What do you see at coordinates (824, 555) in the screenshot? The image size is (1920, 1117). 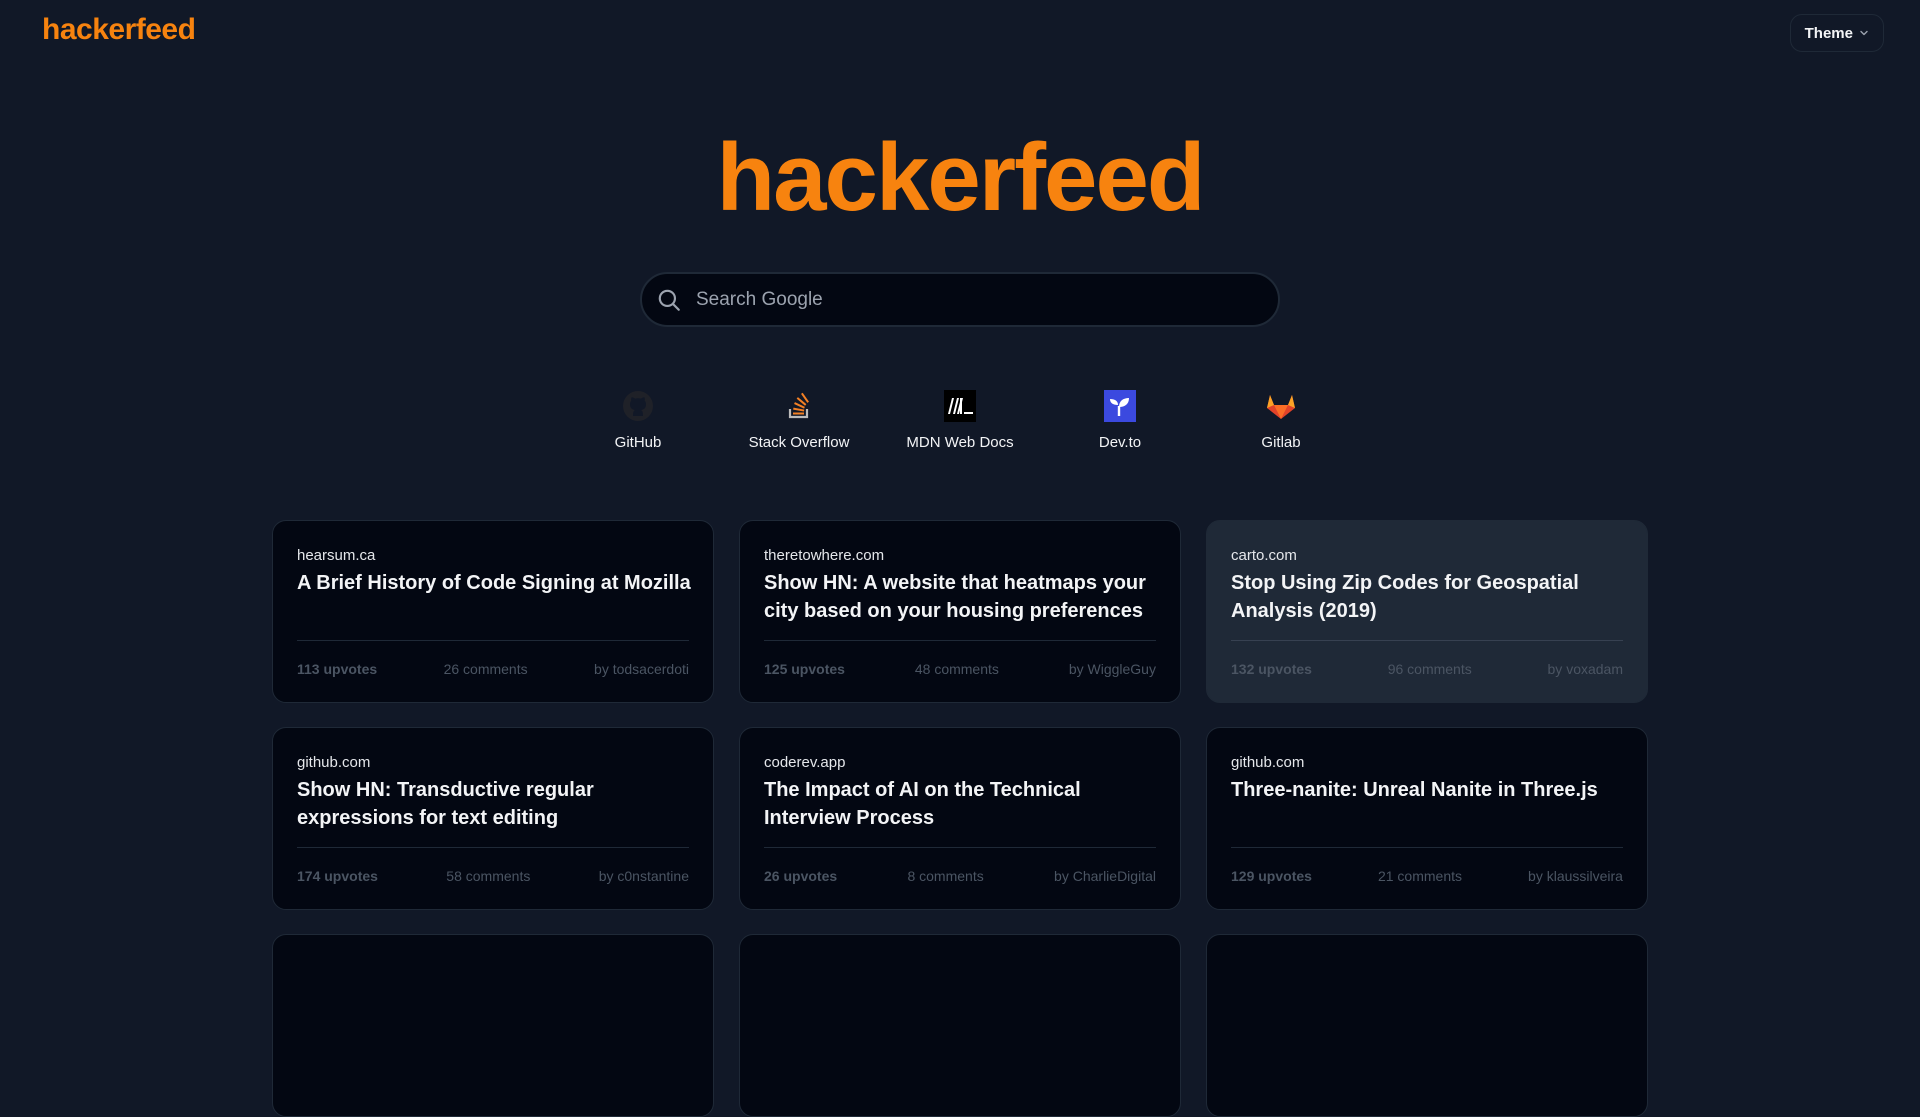 I see `story-domain: theretowhere.com` at bounding box center [824, 555].